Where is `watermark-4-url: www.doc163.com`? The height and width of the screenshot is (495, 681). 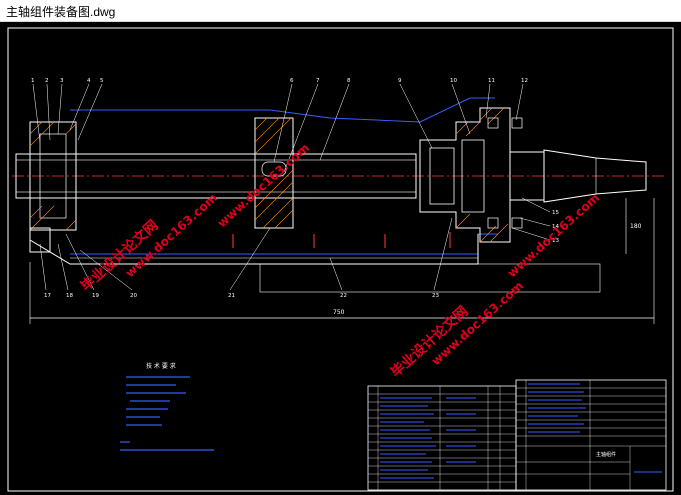
watermark-4-url: www.doc163.com is located at coordinates (553, 236).